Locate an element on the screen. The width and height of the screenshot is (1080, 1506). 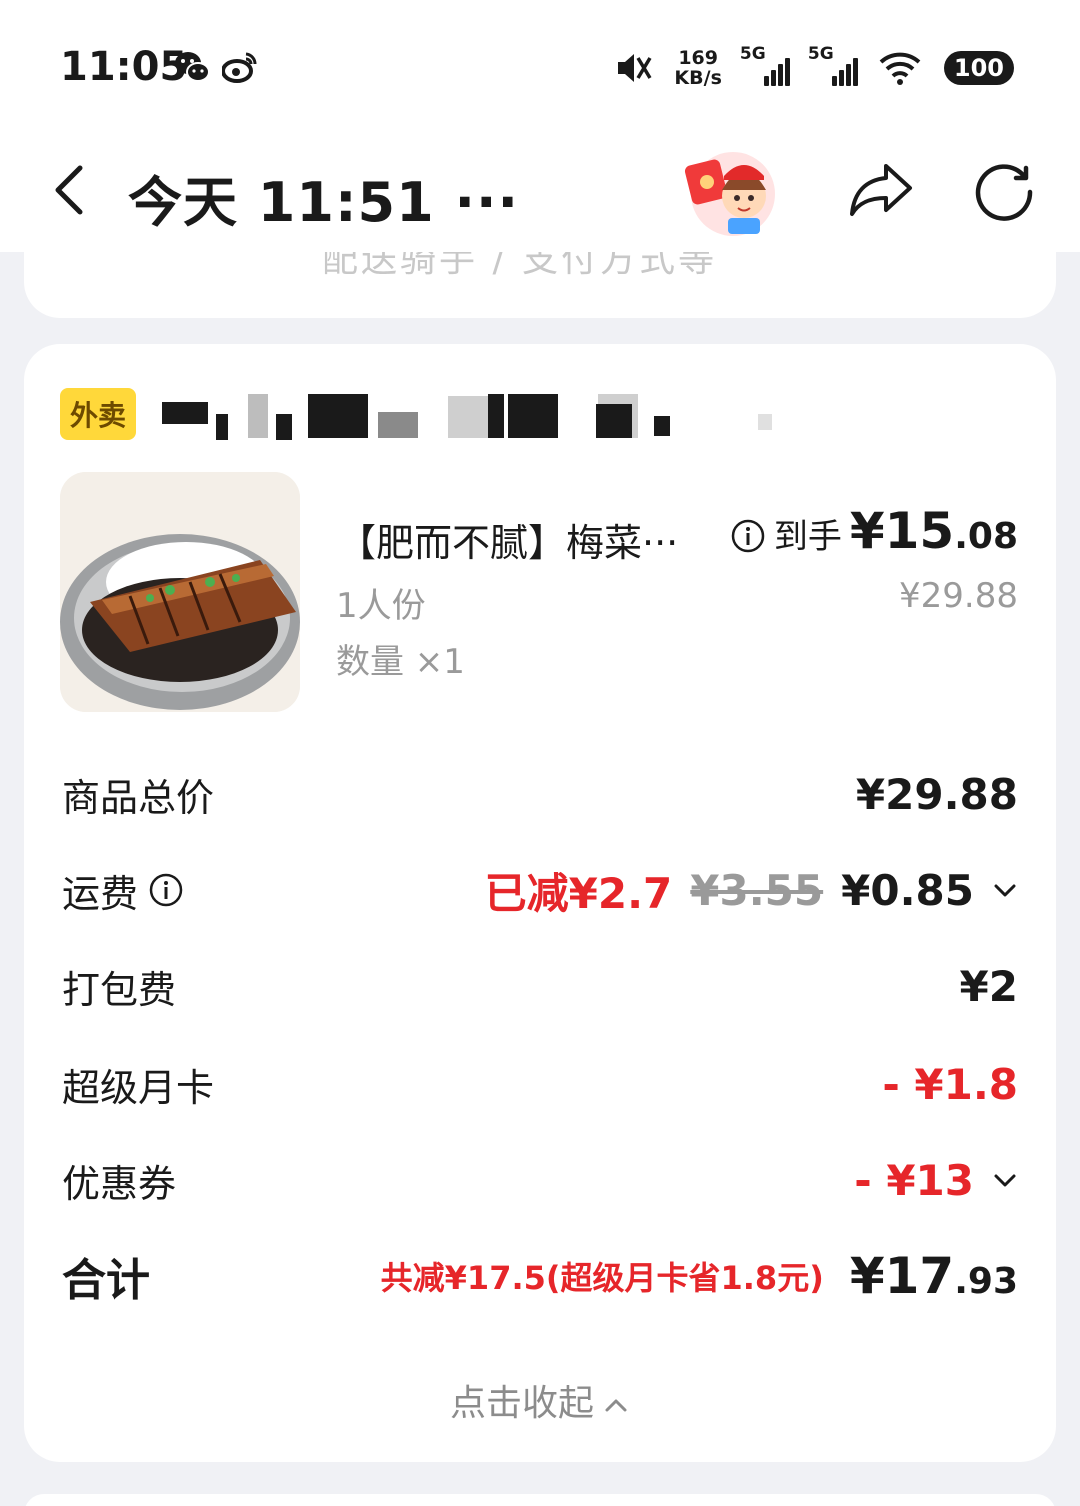
network-speed-value: 169 is located at coordinates (698, 58).